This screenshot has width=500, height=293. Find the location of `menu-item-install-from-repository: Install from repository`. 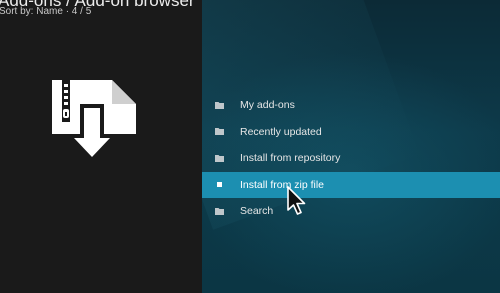

menu-item-install-from-repository: Install from repository is located at coordinates (351, 158).